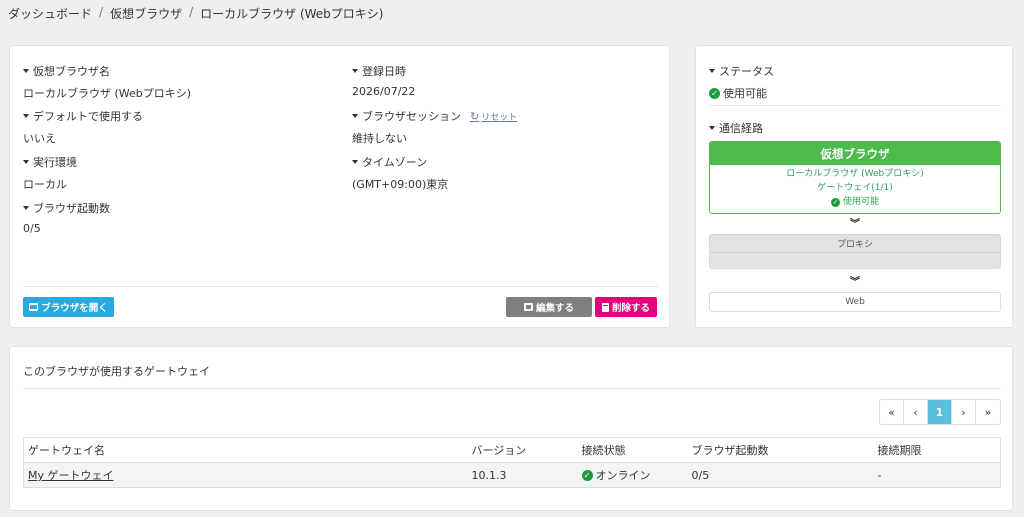  What do you see at coordinates (74, 308) in the screenshot?
I see `open-browser-label: ブラウザを開く` at bounding box center [74, 308].